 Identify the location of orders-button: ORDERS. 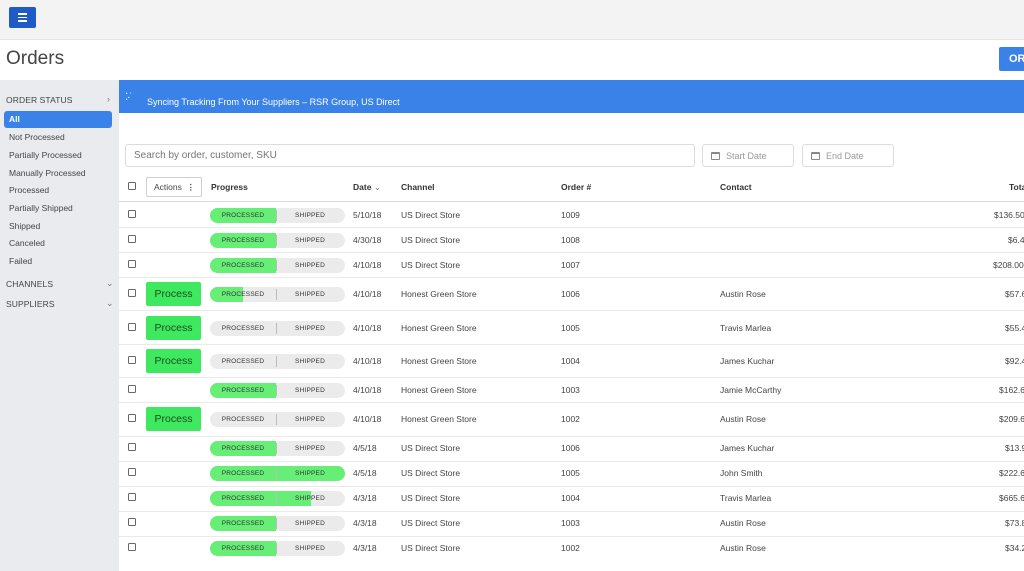
(1011, 59).